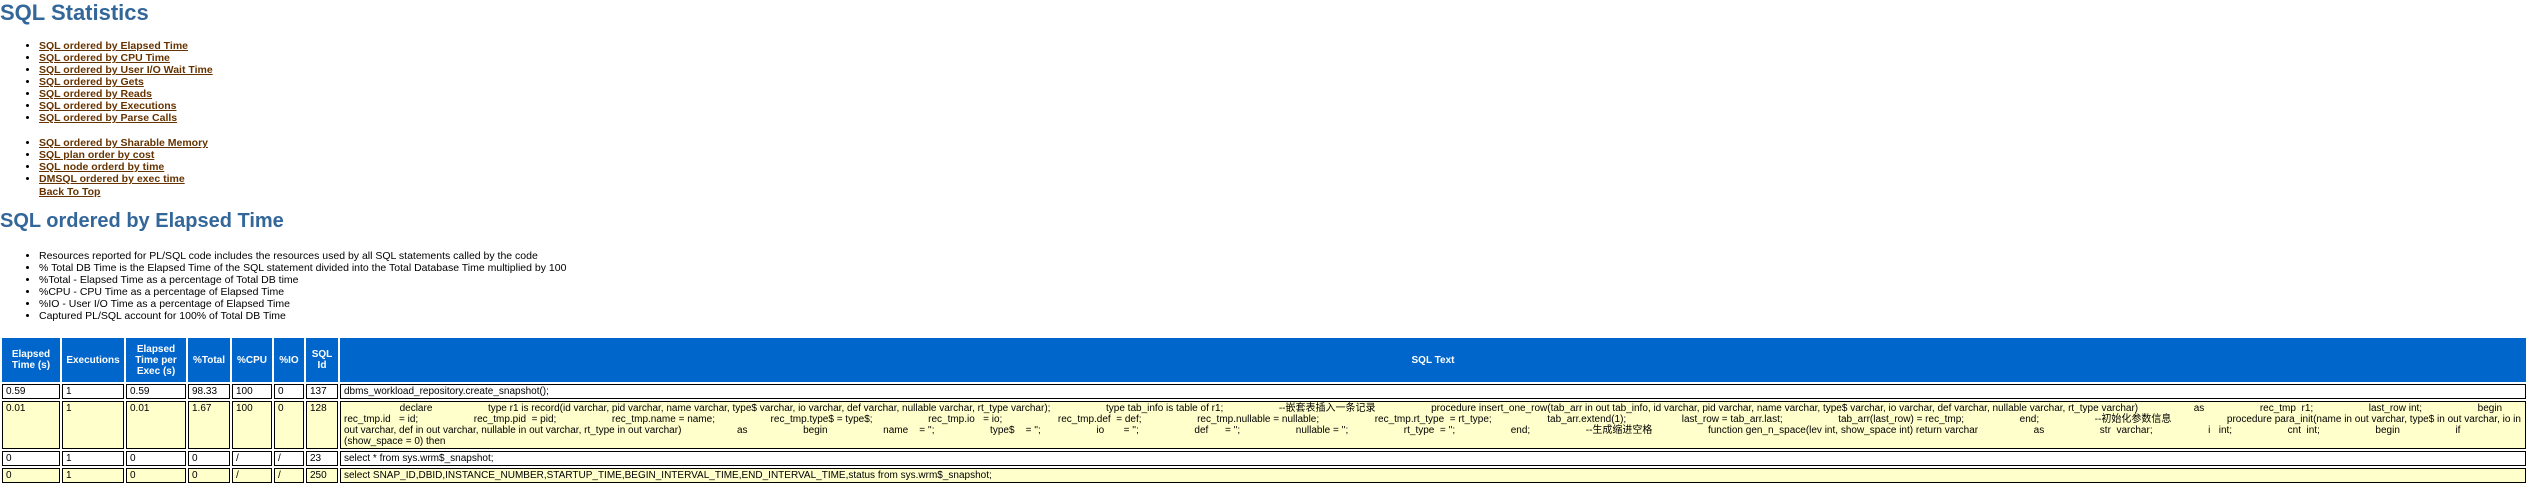  I want to click on link-sql-by-reads: SQL ordered by Reads, so click(95, 94).